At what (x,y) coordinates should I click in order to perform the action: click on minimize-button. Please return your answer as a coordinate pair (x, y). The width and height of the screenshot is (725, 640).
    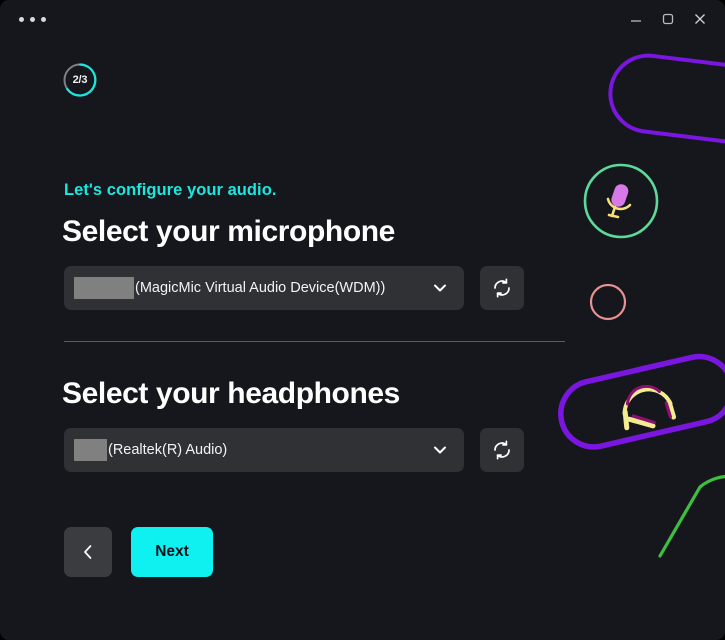
    Looking at the image, I should click on (636, 19).